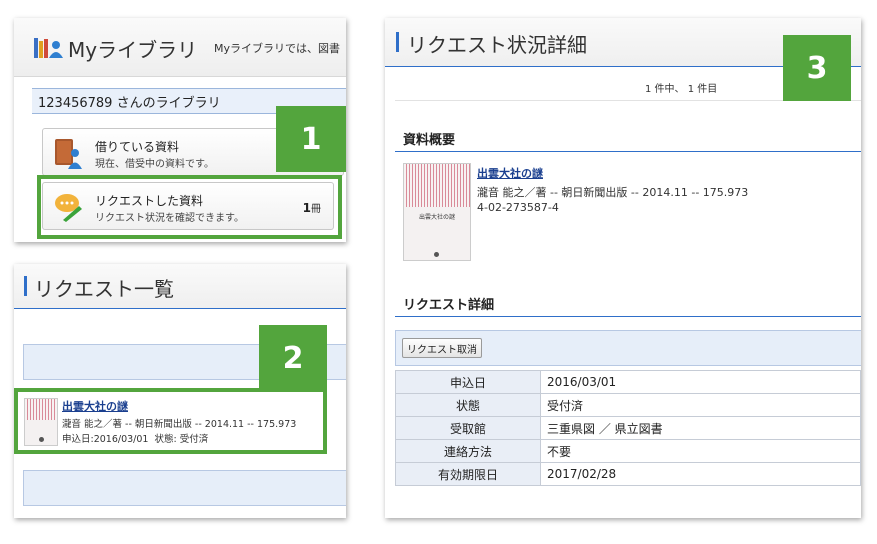  What do you see at coordinates (700, 382) in the screenshot?
I see `detail-row-value: 2016/03/01` at bounding box center [700, 382].